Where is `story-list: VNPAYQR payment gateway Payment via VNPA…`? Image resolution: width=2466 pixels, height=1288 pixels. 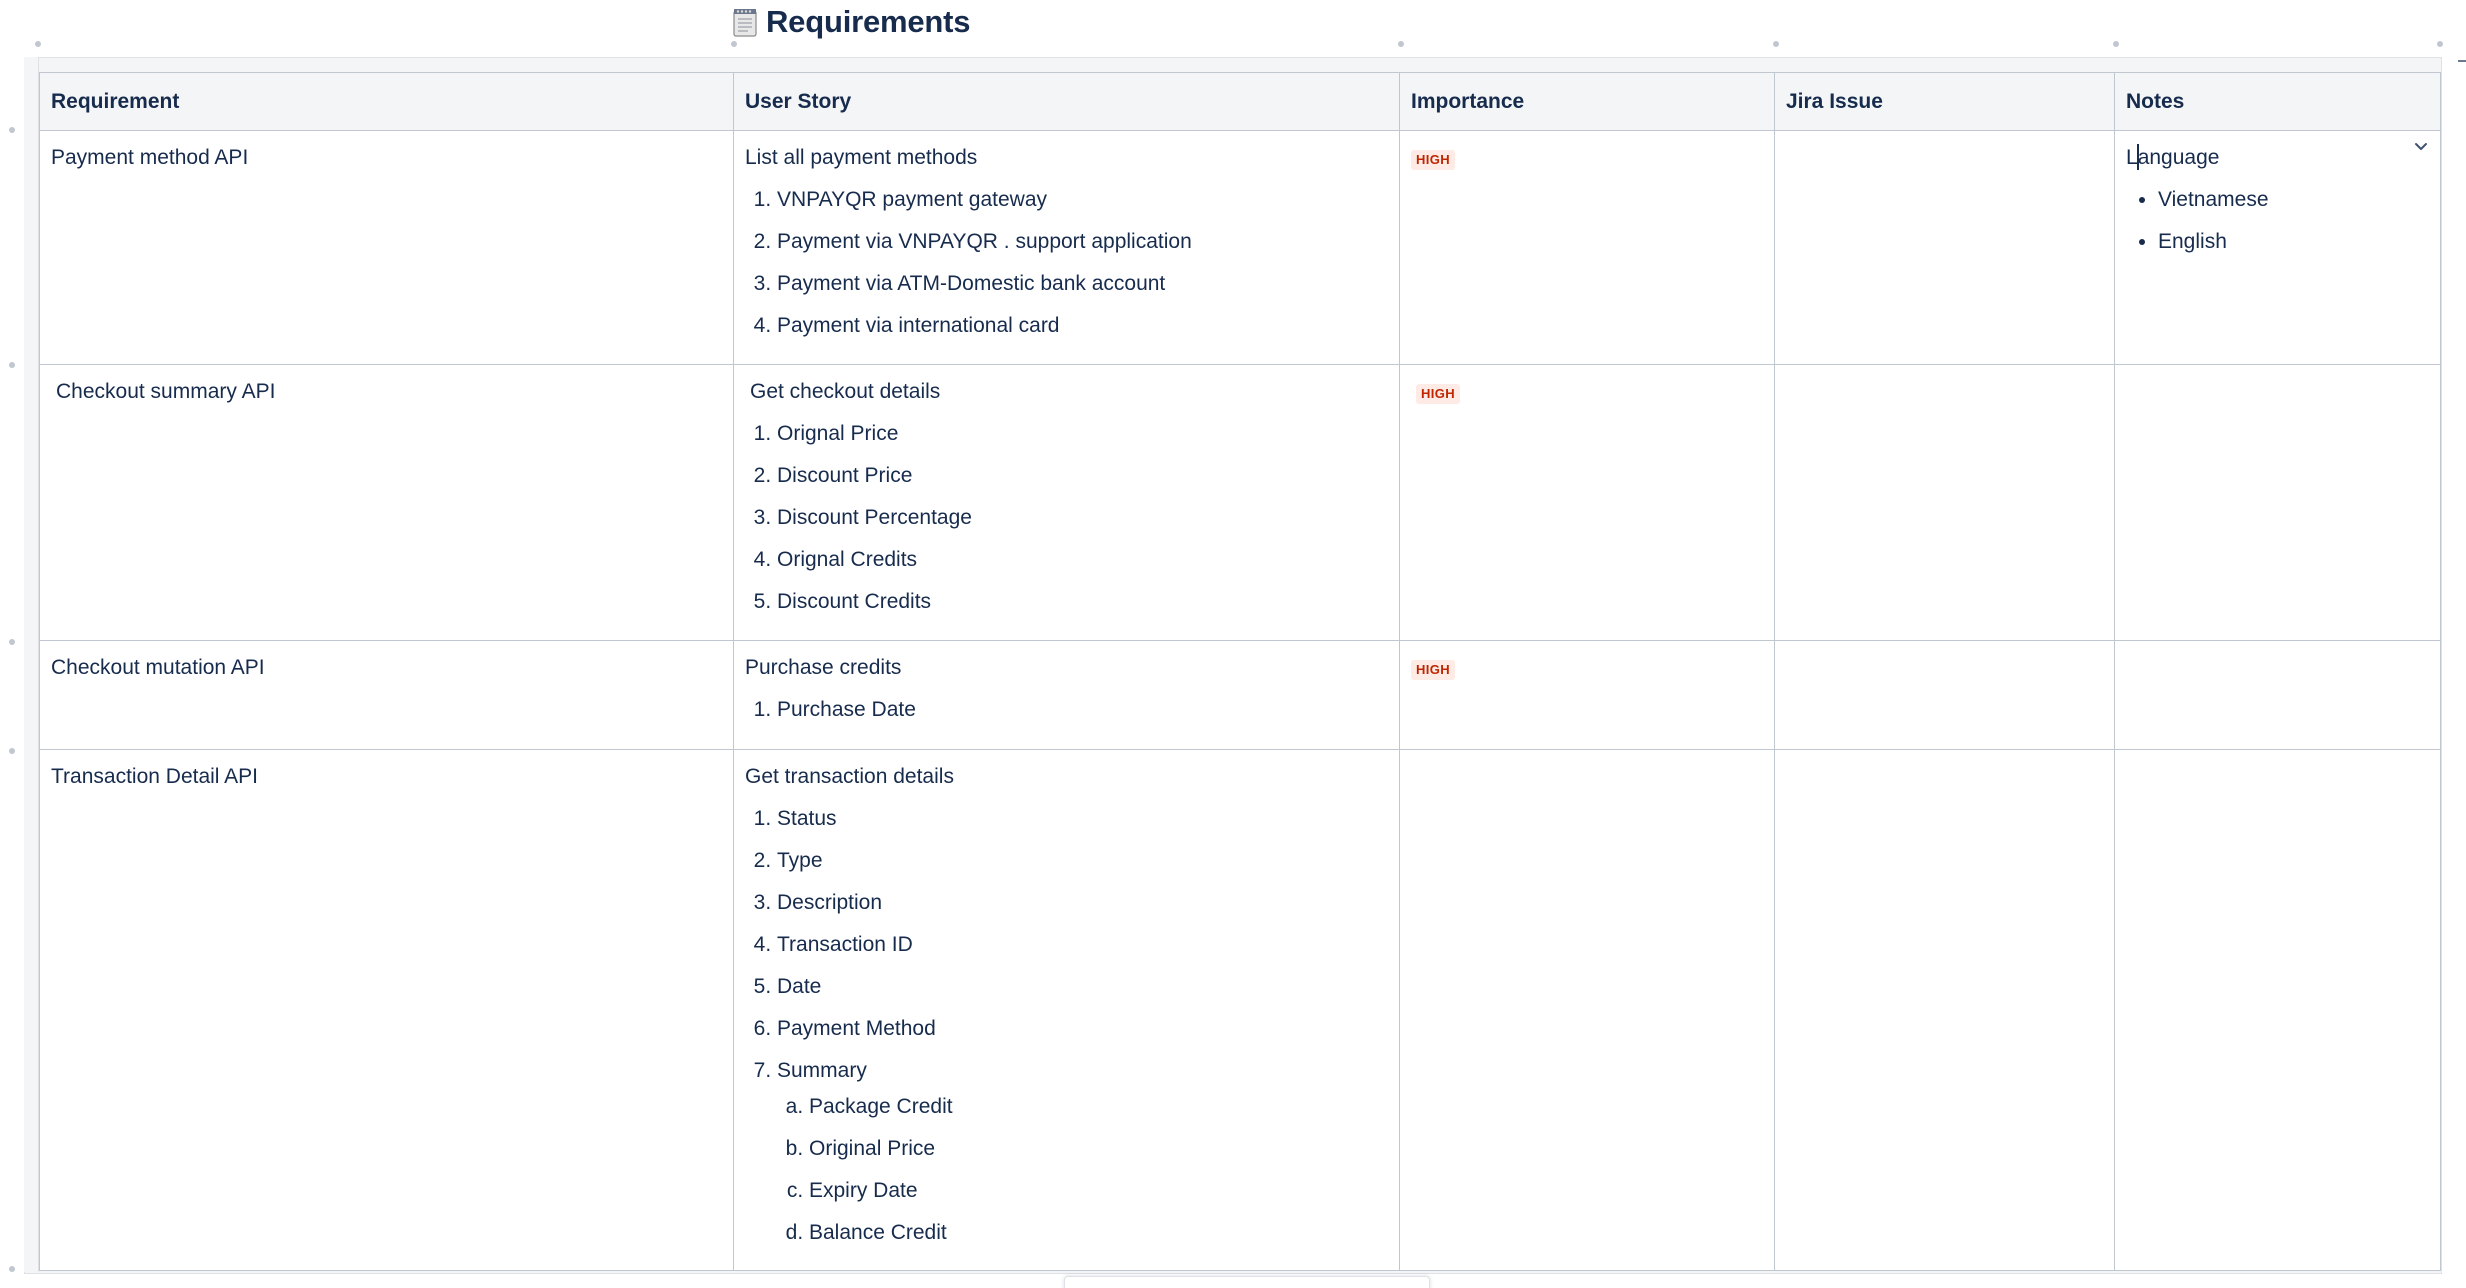
story-list: VNPAYQR payment gateway Payment via VNPA… is located at coordinates (1066, 263).